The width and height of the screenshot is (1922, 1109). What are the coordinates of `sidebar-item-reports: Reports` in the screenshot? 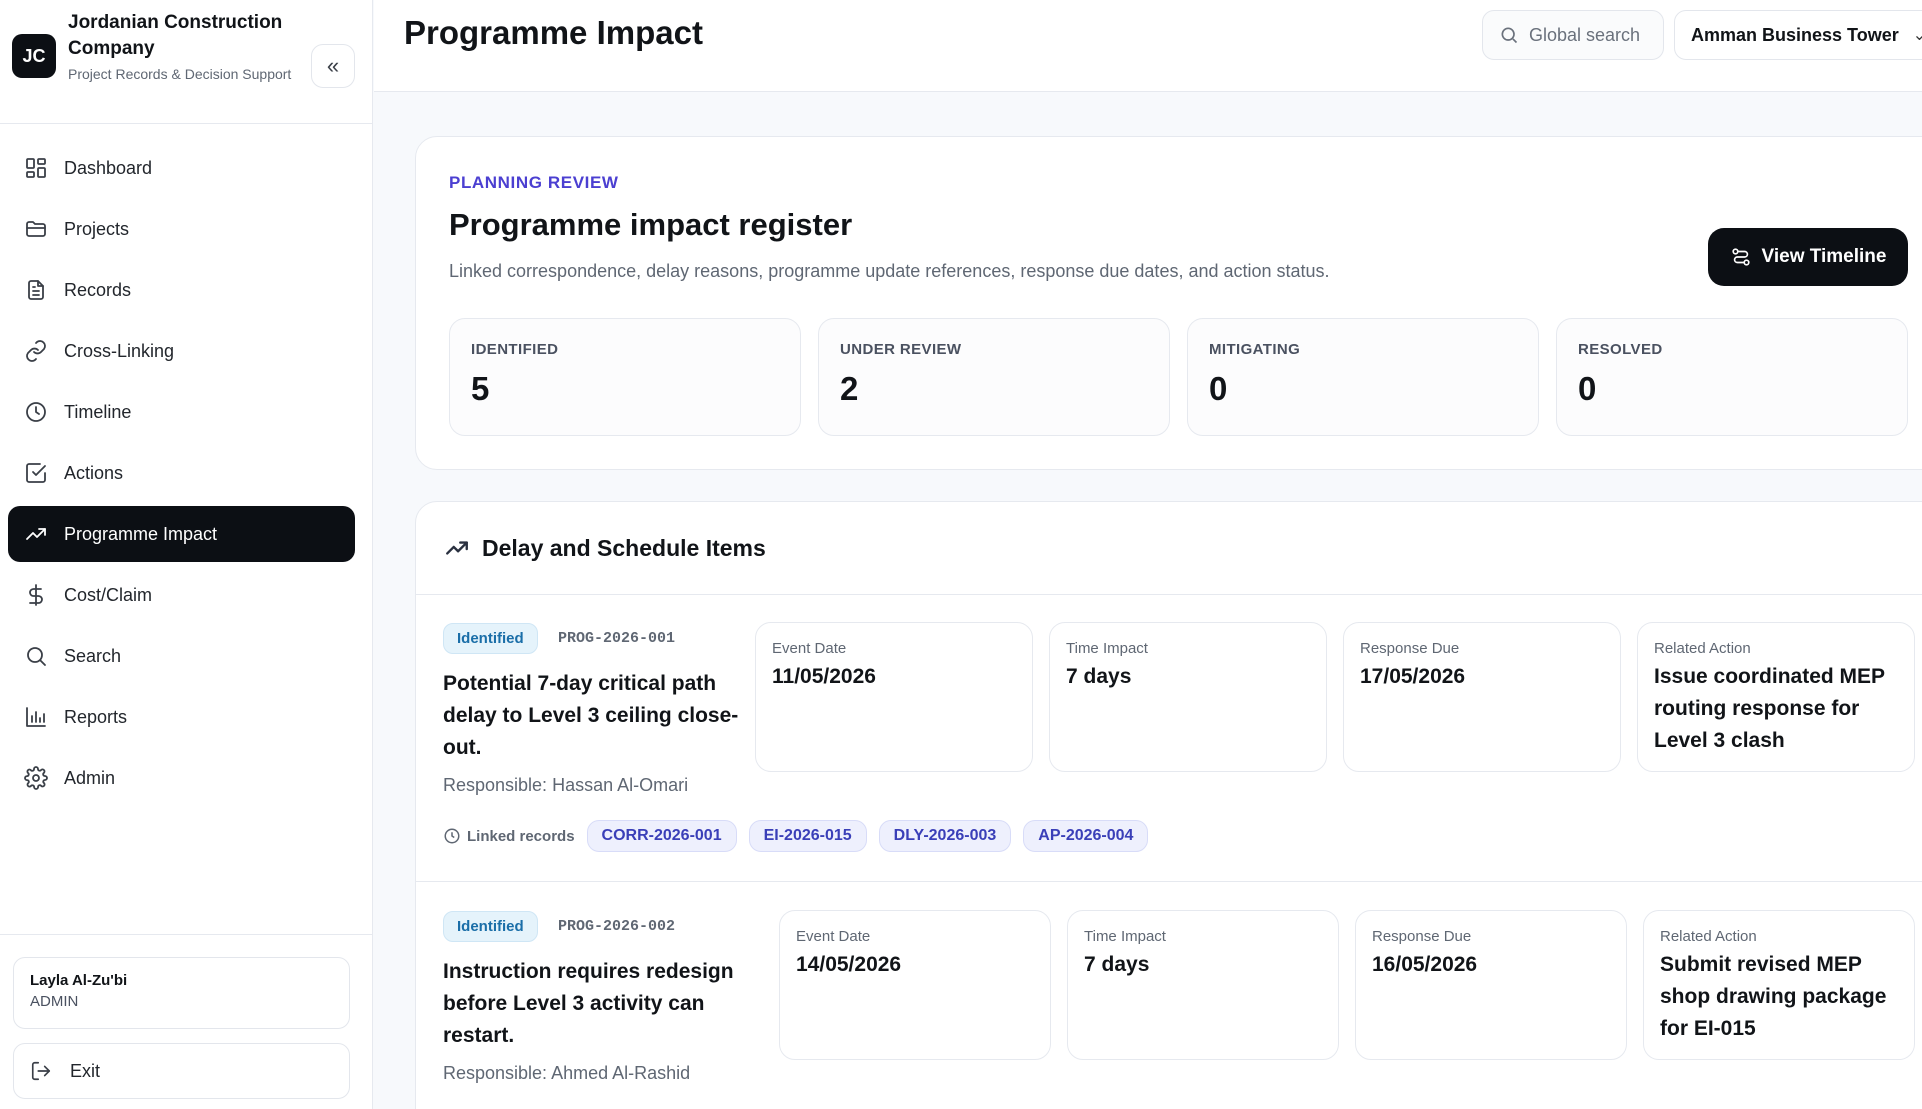 It's located at (181, 717).